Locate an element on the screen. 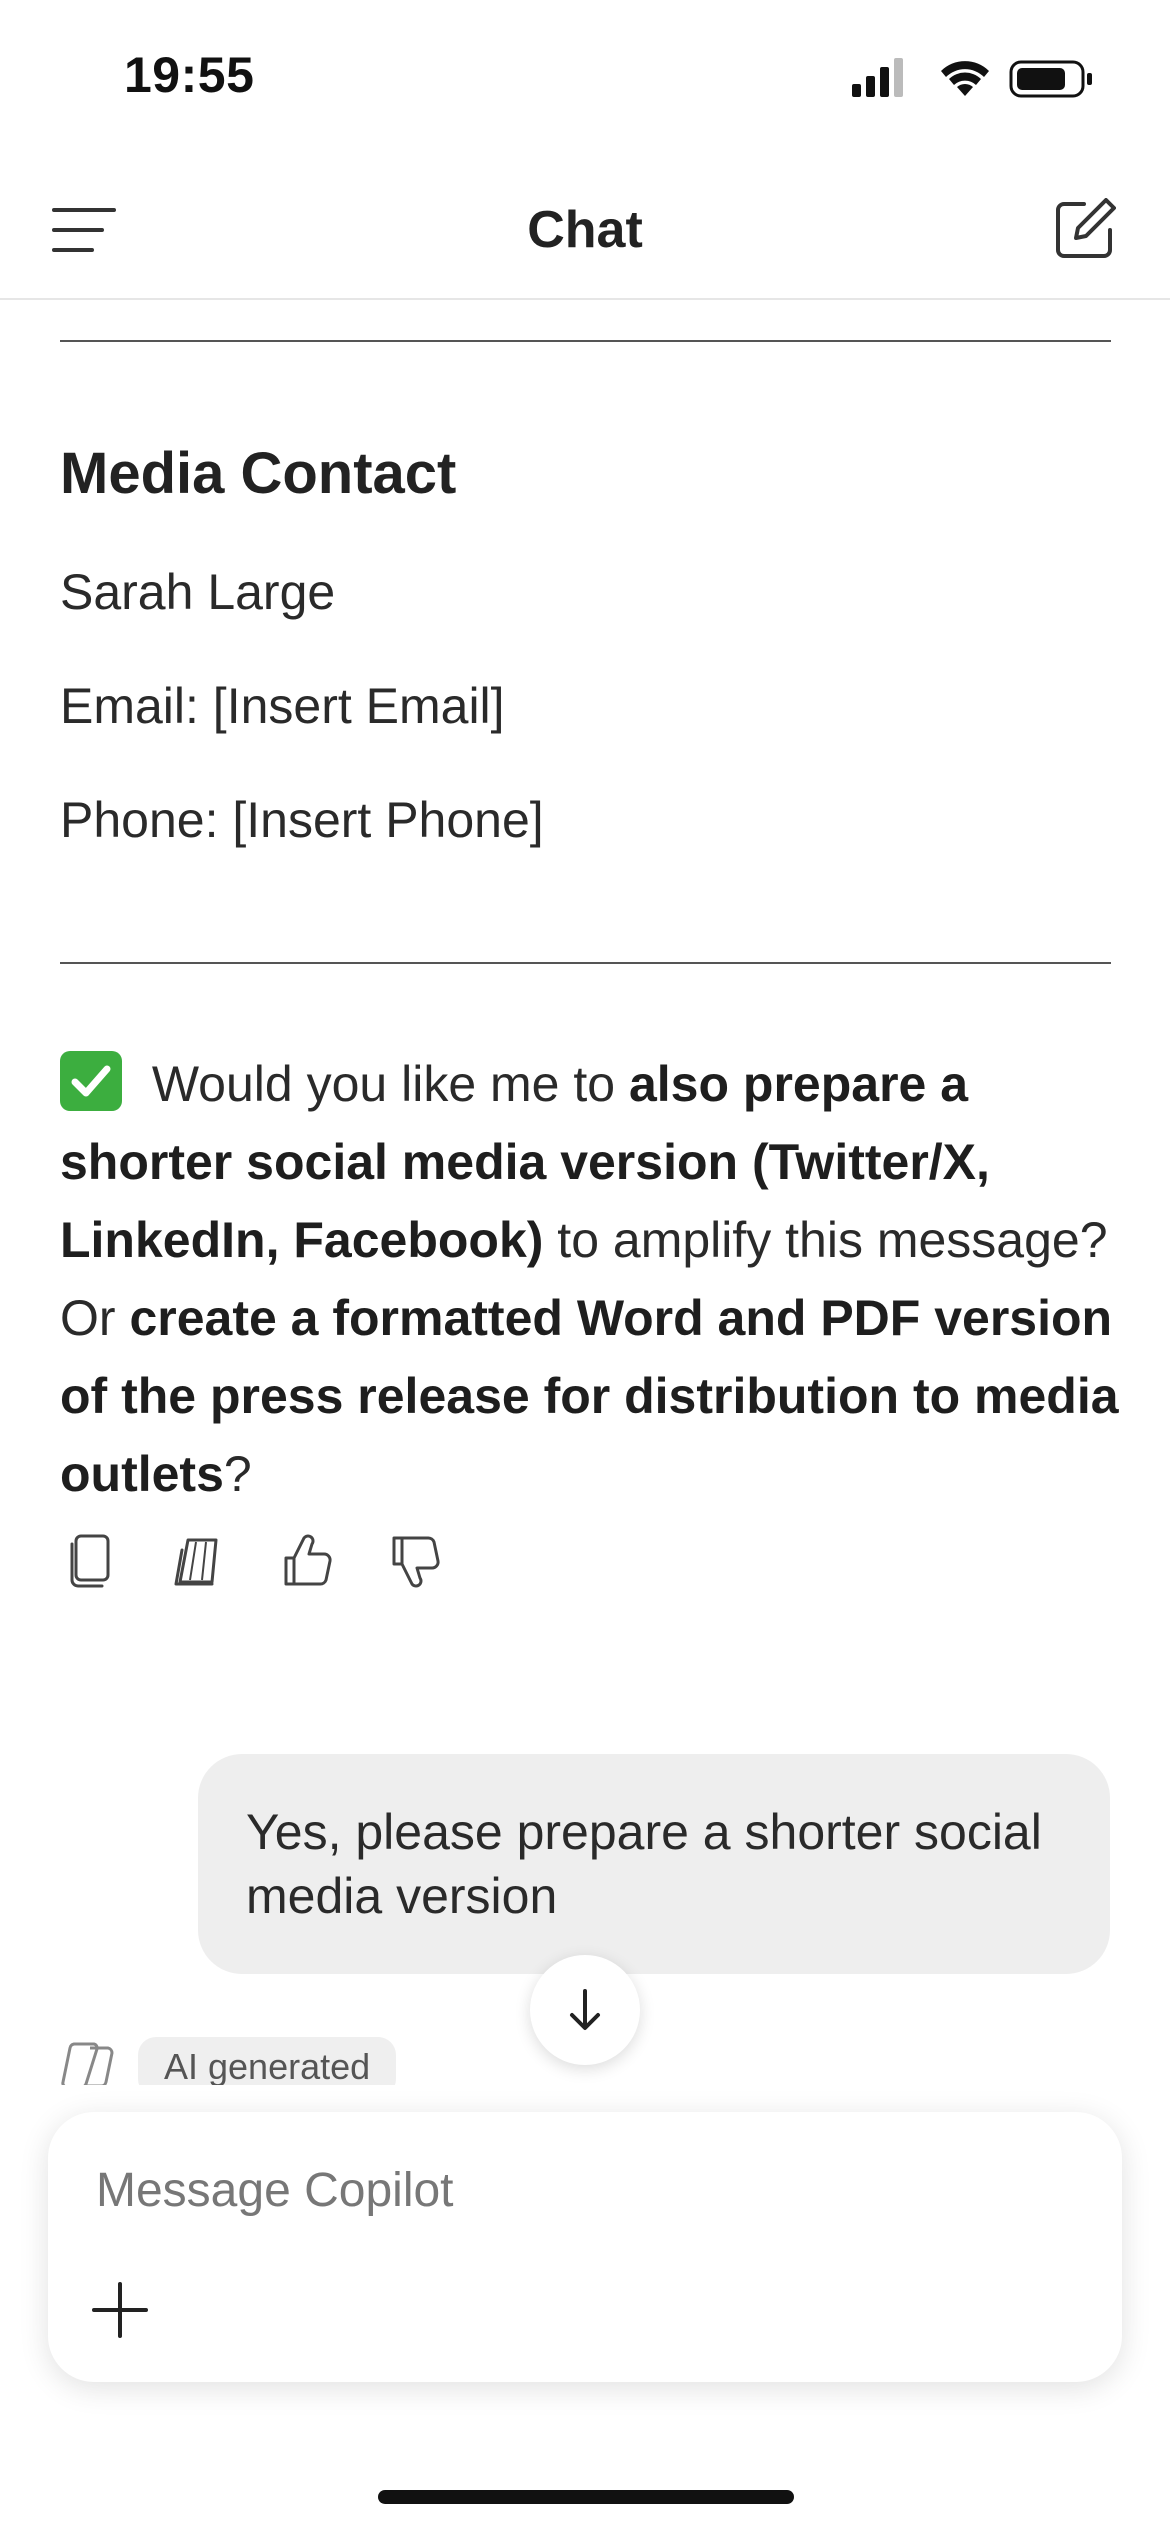  status-time: 19:55 is located at coordinates (189, 75).